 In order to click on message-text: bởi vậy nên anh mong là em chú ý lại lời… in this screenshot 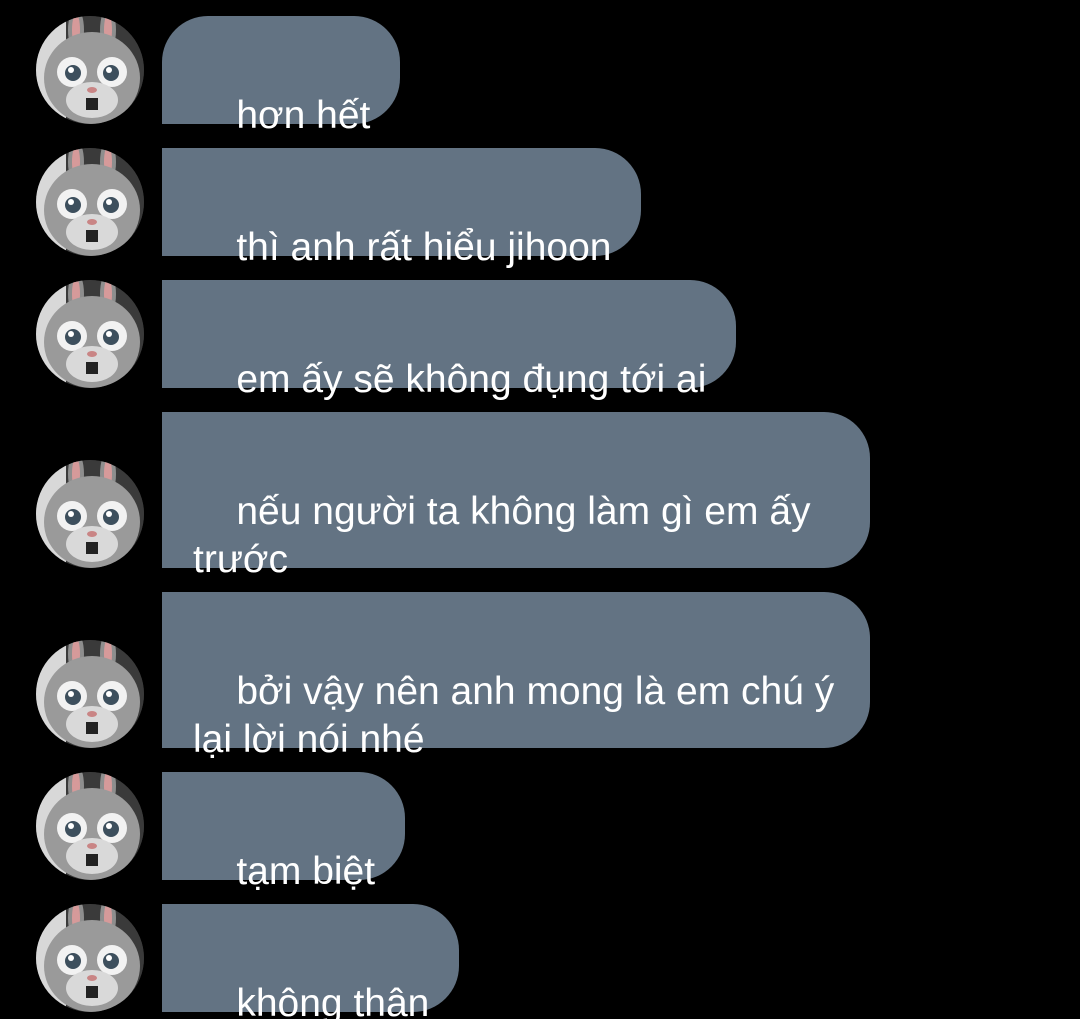, I will do `click(514, 715)`.